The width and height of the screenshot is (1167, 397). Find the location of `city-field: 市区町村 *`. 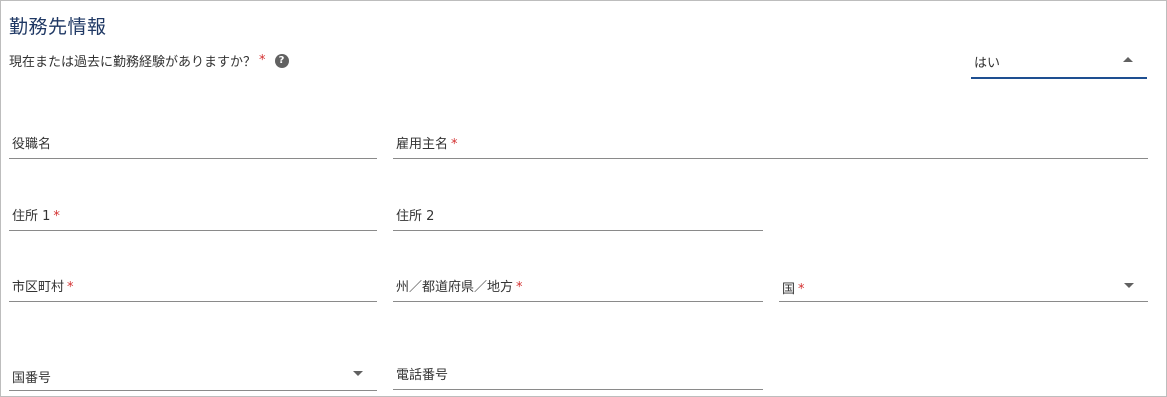

city-field: 市区町村 * is located at coordinates (193, 285).